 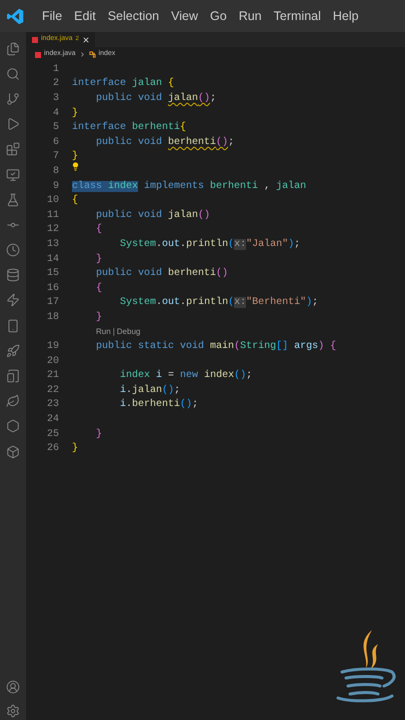 I want to click on line-number: 26, so click(x=52, y=449).